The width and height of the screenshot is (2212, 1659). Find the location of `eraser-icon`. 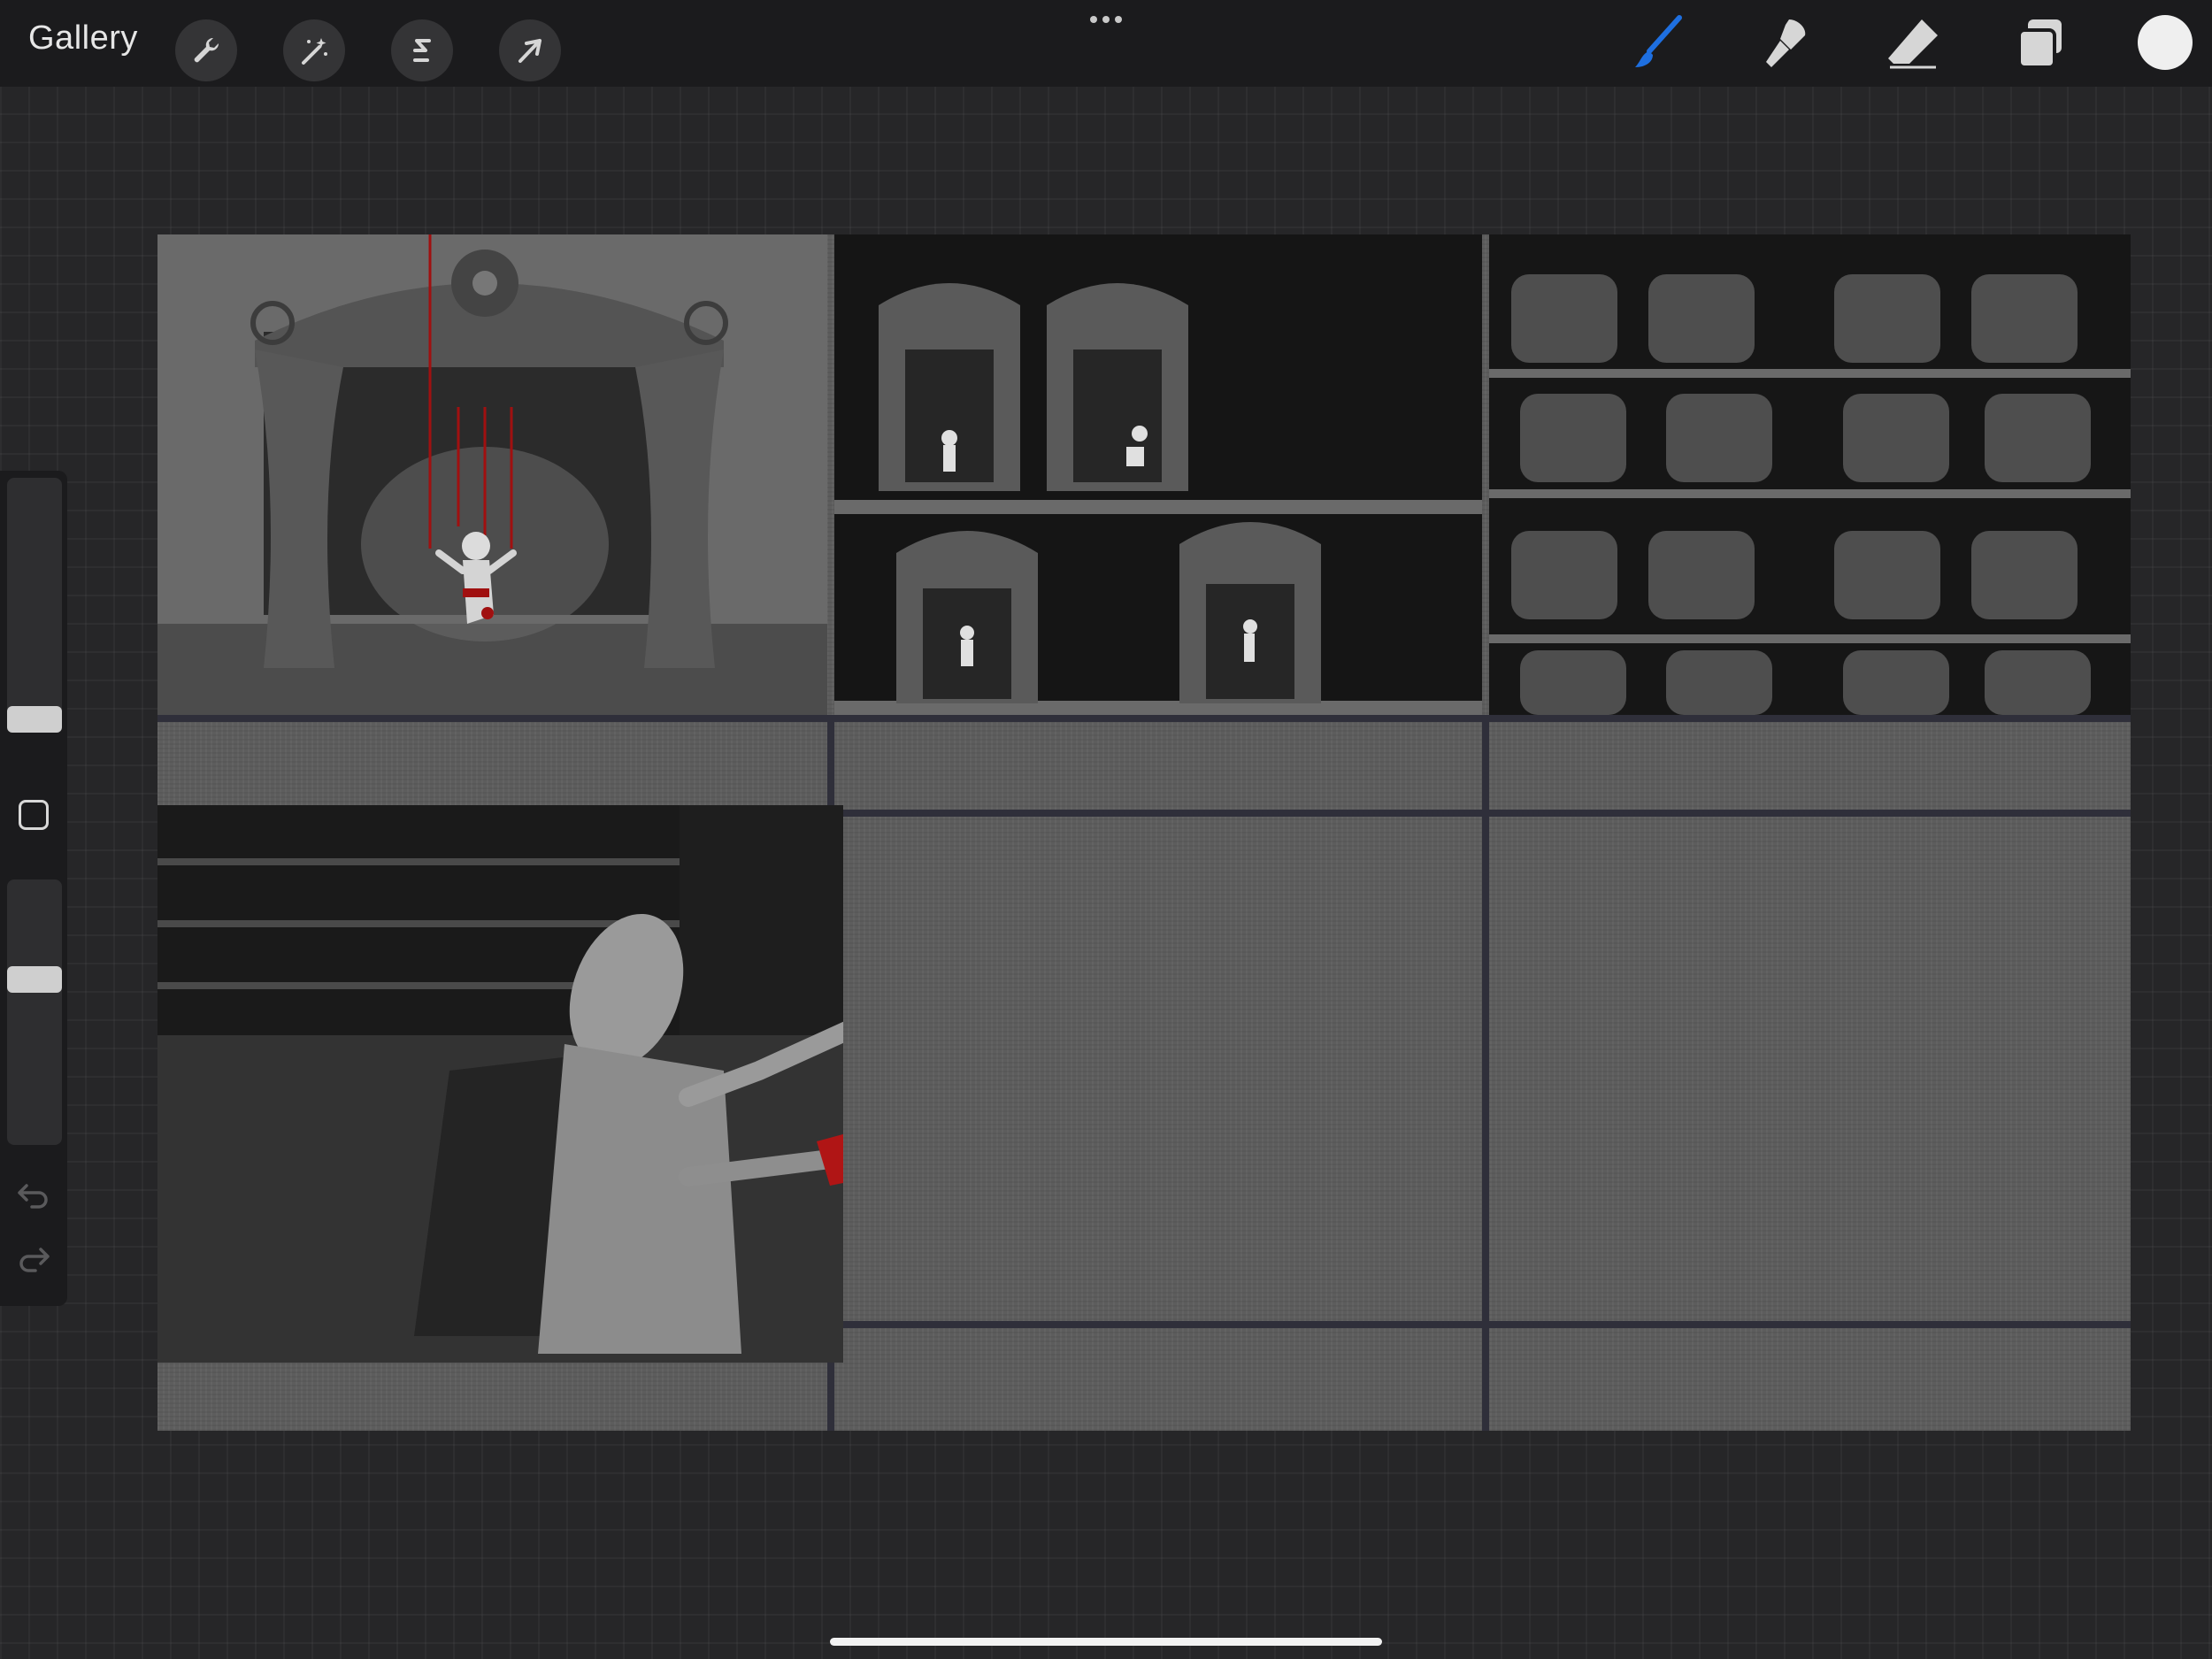

eraser-icon is located at coordinates (1914, 43).